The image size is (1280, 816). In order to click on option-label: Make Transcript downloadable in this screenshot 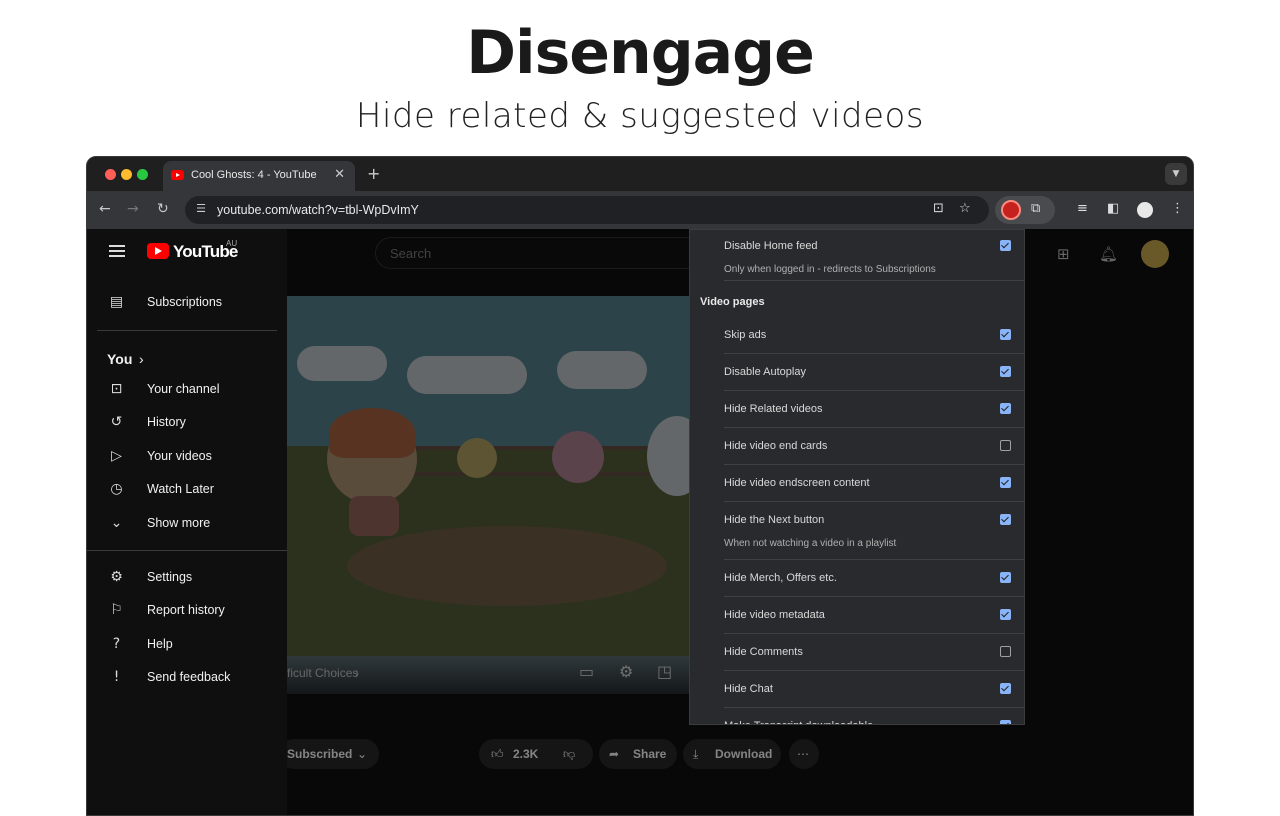, I will do `click(798, 722)`.